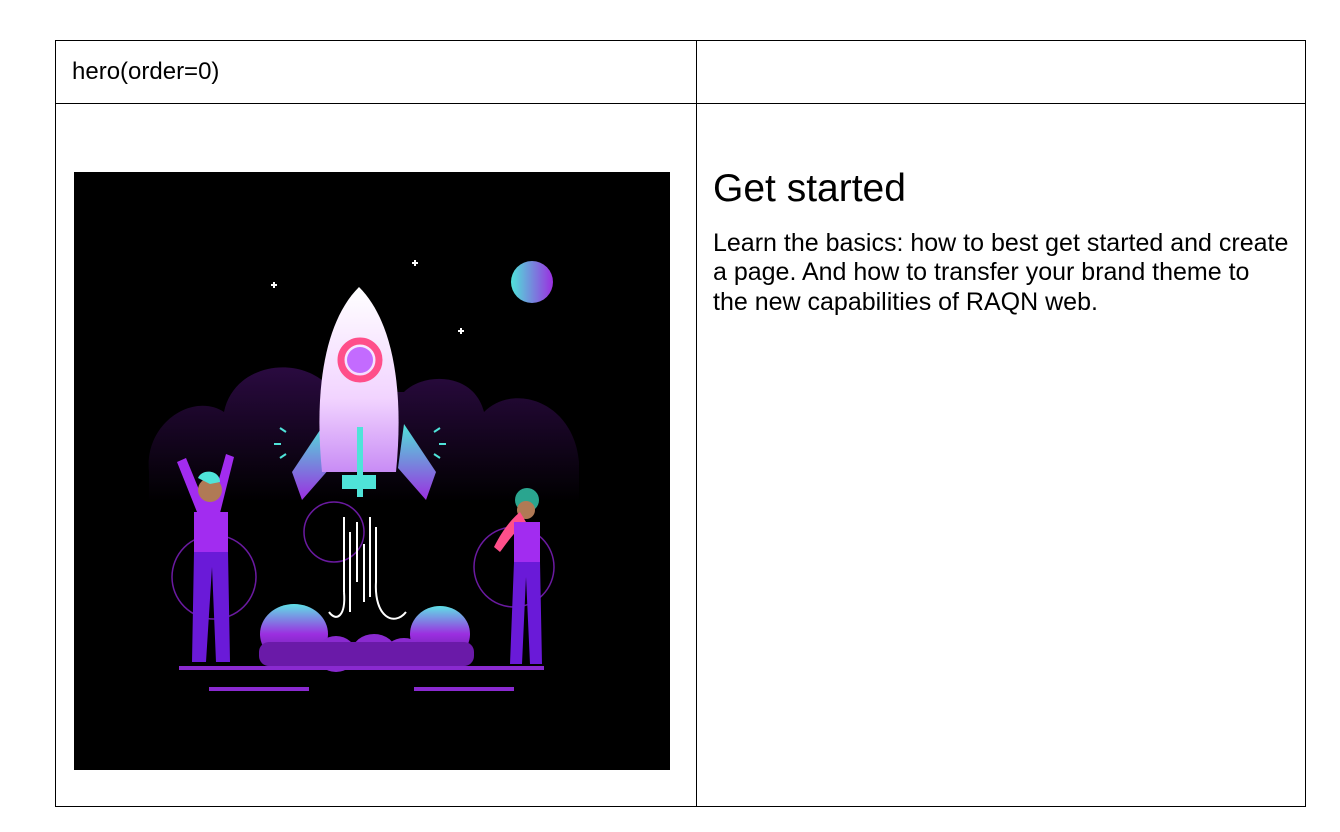  I want to click on planet, so click(532, 282).